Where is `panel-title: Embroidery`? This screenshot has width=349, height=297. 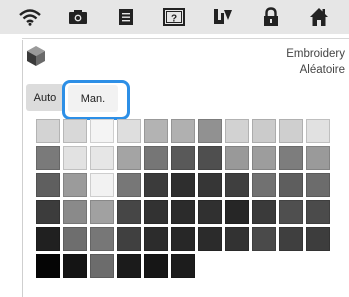
panel-title: Embroidery is located at coordinates (315, 54).